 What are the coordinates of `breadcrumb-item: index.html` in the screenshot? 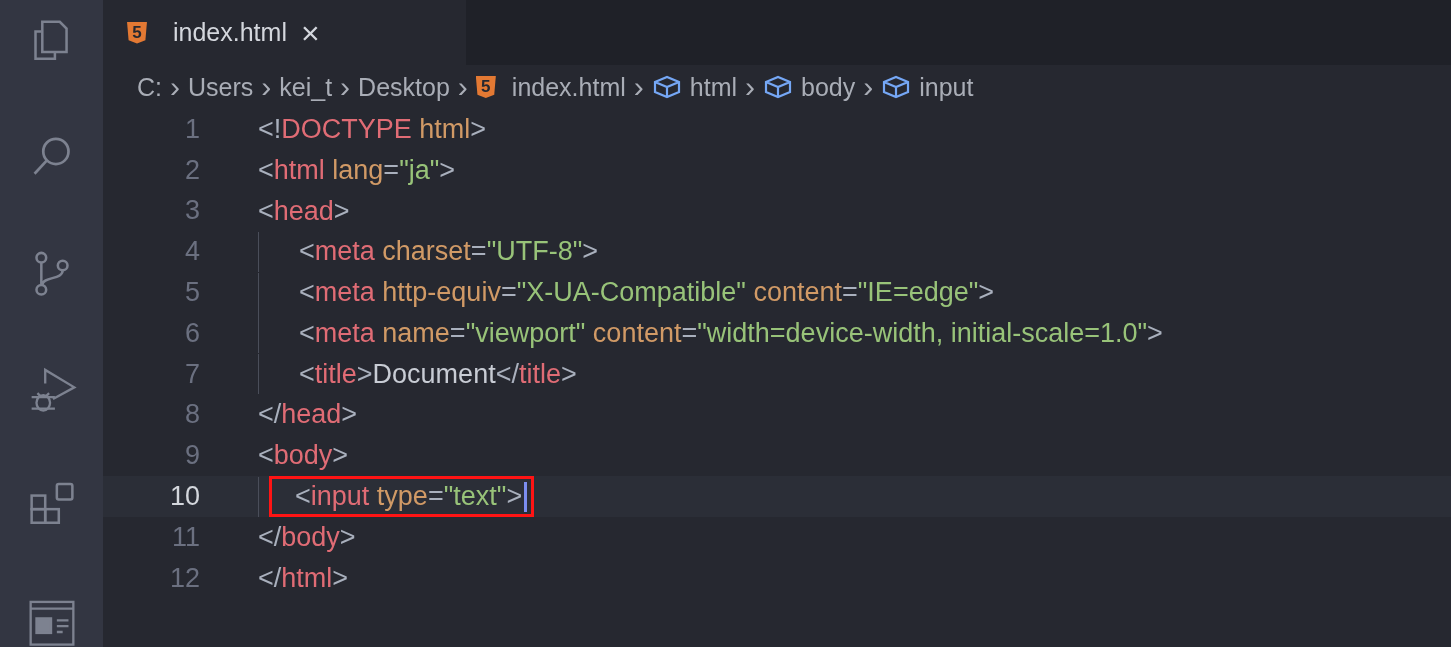 It's located at (568, 87).